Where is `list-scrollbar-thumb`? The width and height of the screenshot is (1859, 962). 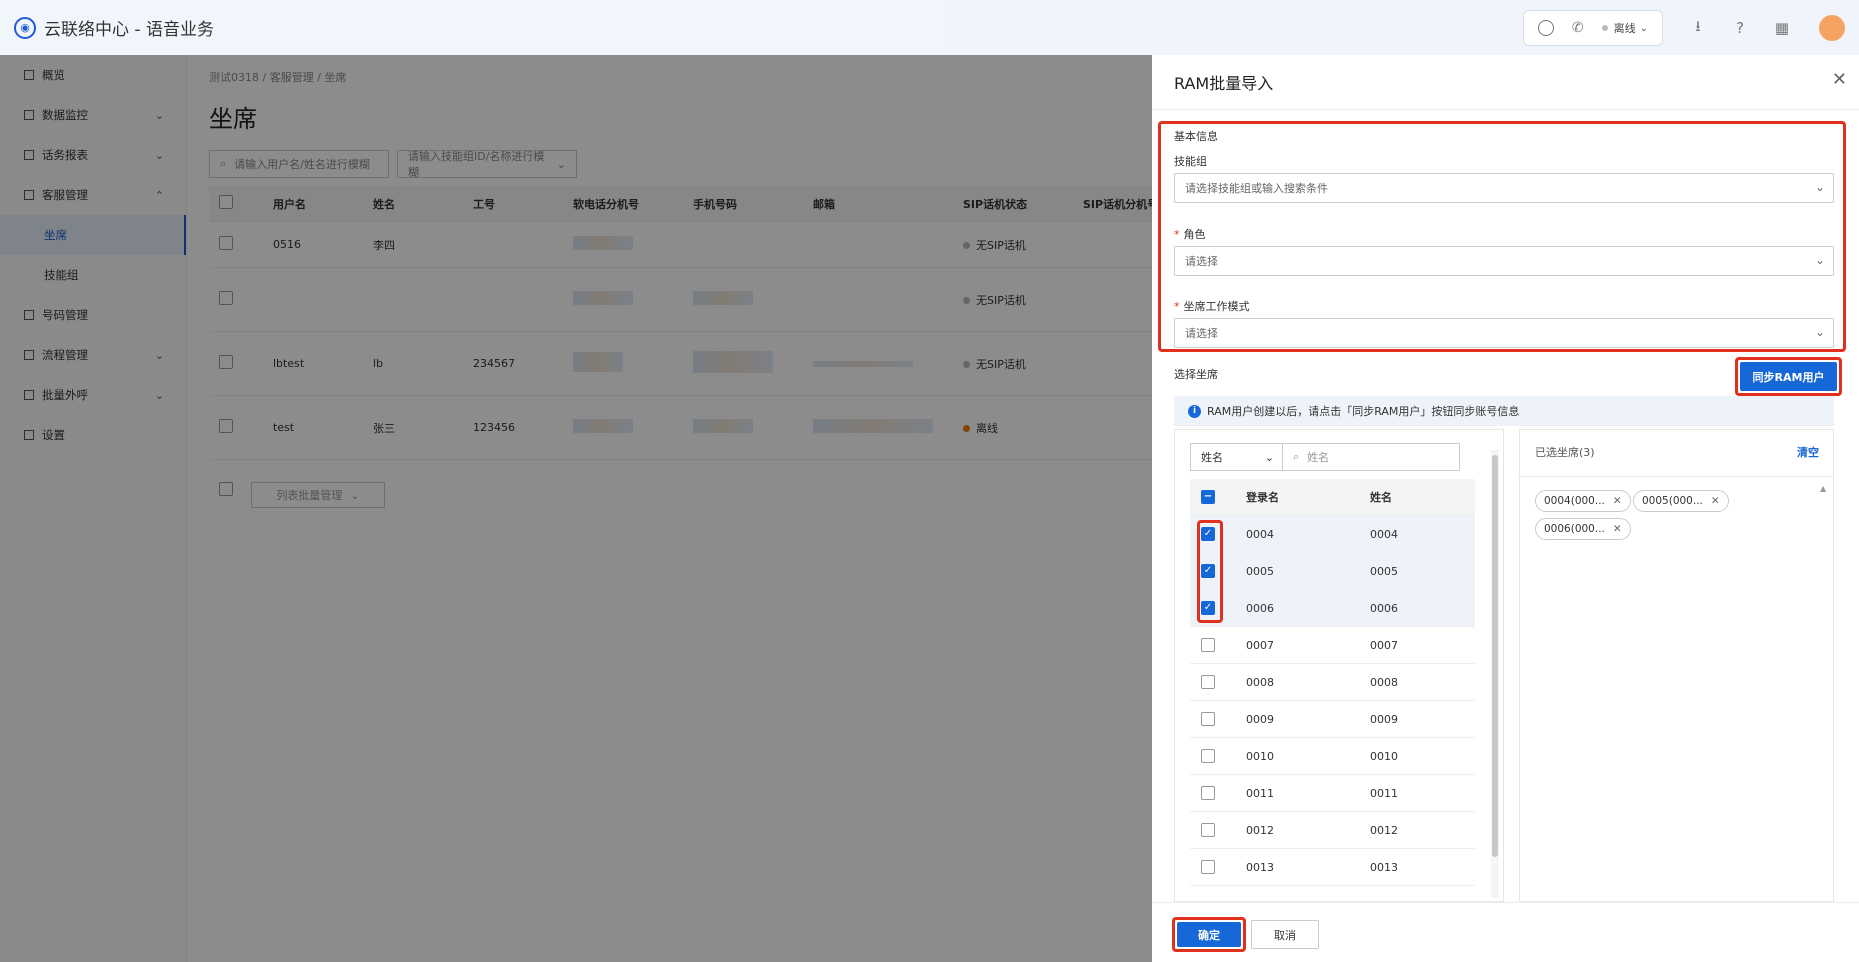 list-scrollbar-thumb is located at coordinates (1495, 656).